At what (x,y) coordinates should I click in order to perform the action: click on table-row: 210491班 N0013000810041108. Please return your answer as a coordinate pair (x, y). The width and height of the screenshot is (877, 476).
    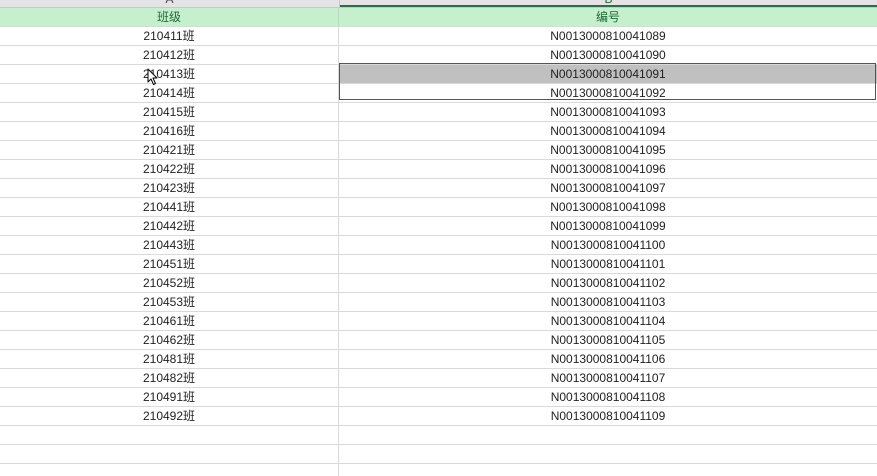
    Looking at the image, I should click on (438, 397).